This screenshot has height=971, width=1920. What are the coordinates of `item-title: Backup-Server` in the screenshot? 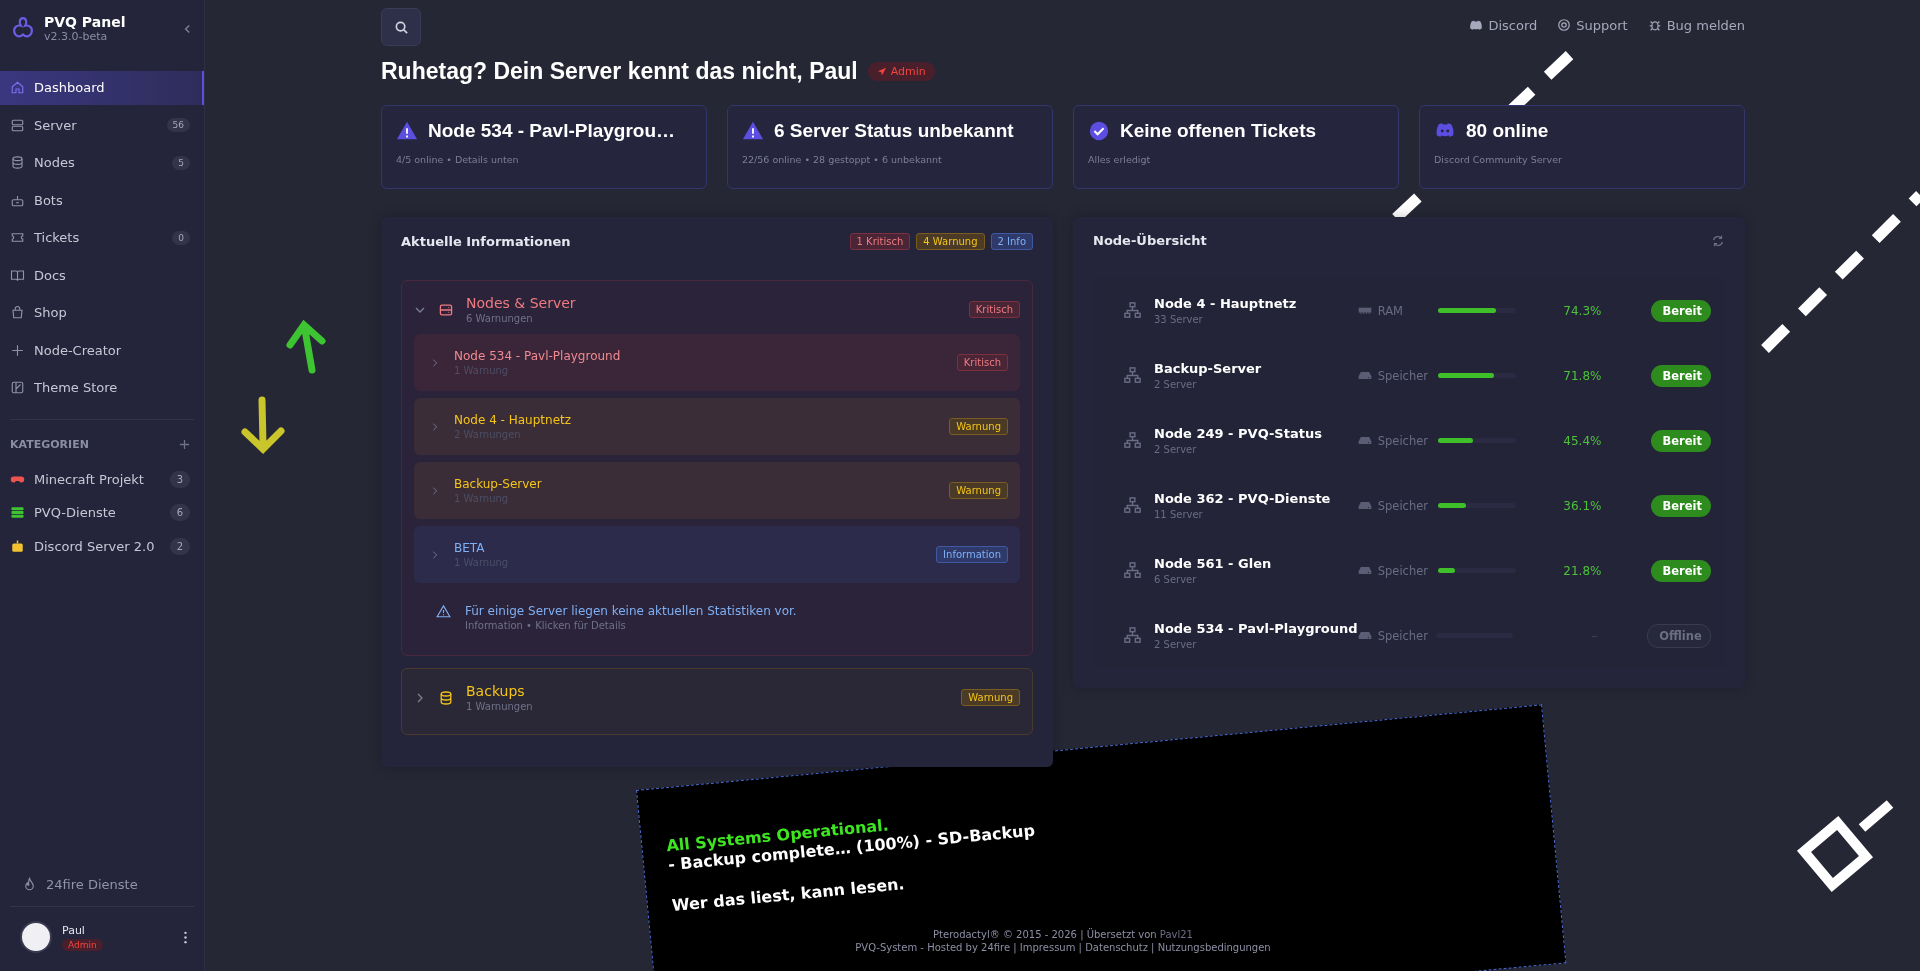 It's located at (498, 484).